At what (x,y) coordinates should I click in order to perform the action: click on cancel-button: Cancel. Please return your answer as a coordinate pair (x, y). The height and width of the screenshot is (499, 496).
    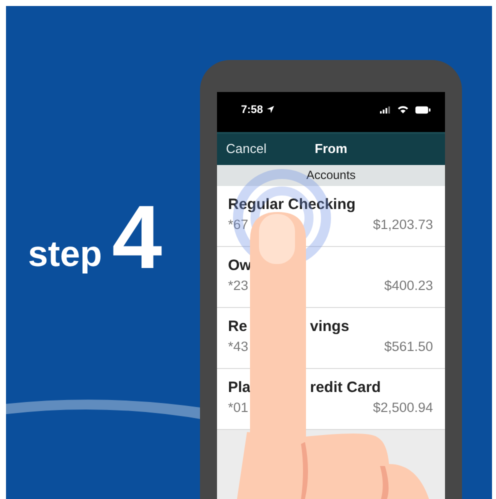
    Looking at the image, I should click on (241, 148).